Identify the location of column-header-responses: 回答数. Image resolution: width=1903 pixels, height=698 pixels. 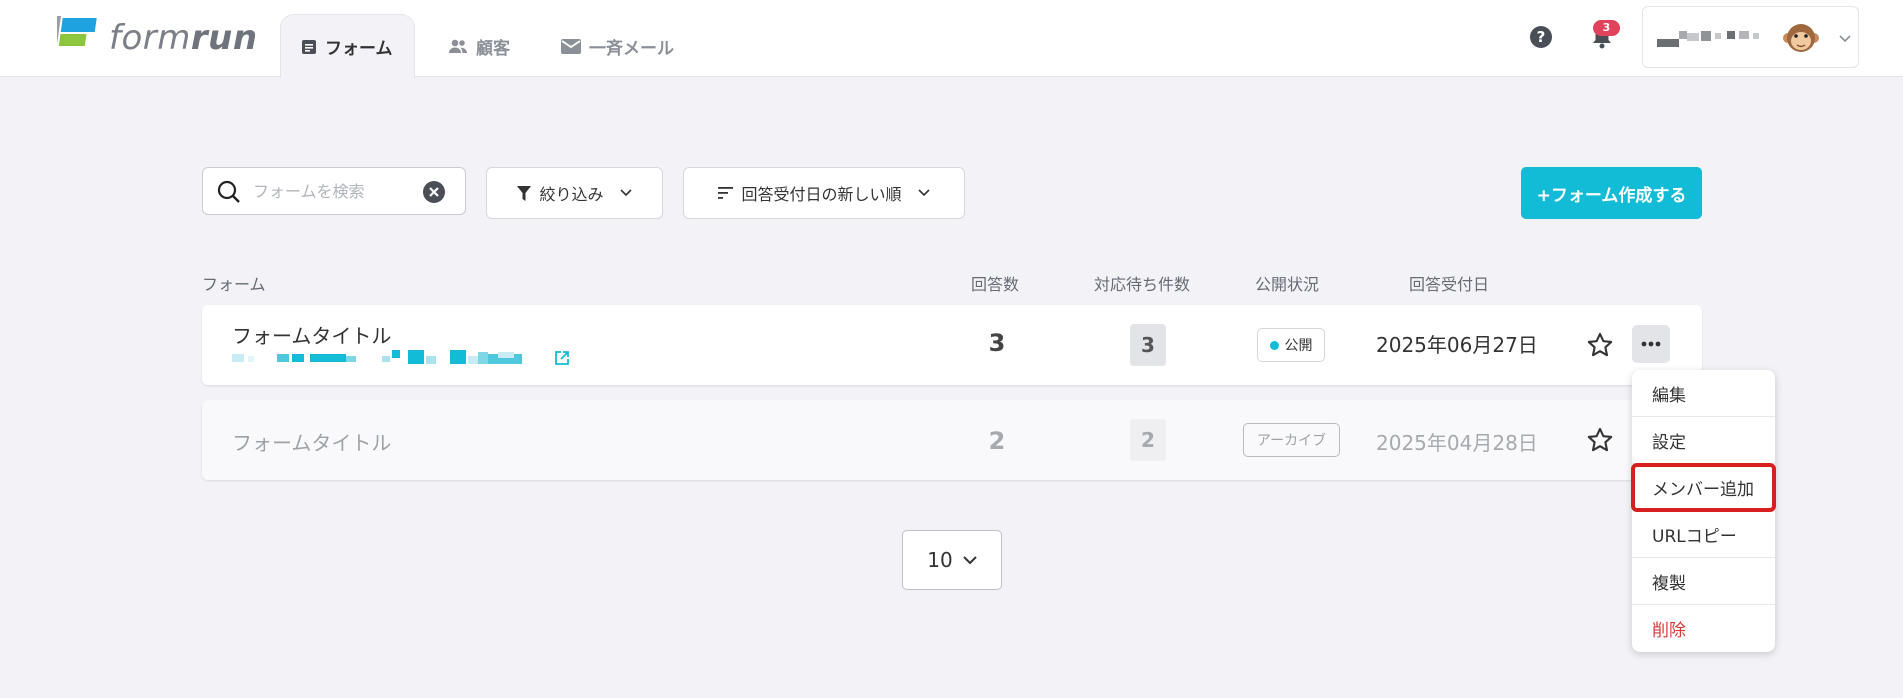
(995, 284).